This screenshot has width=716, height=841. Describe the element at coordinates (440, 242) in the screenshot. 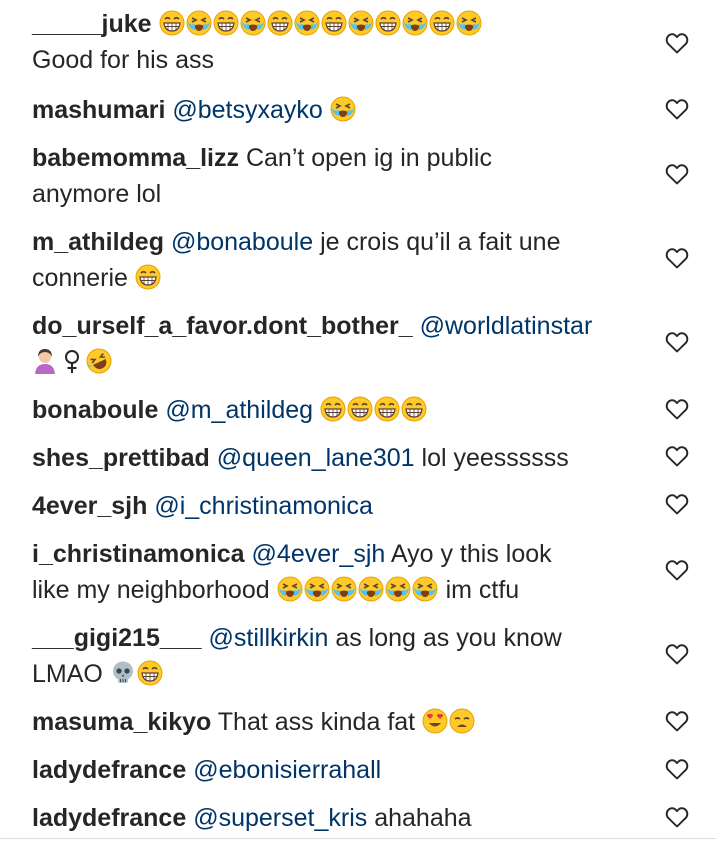

I see `comment-text: je crois qu’il a fait une` at that location.